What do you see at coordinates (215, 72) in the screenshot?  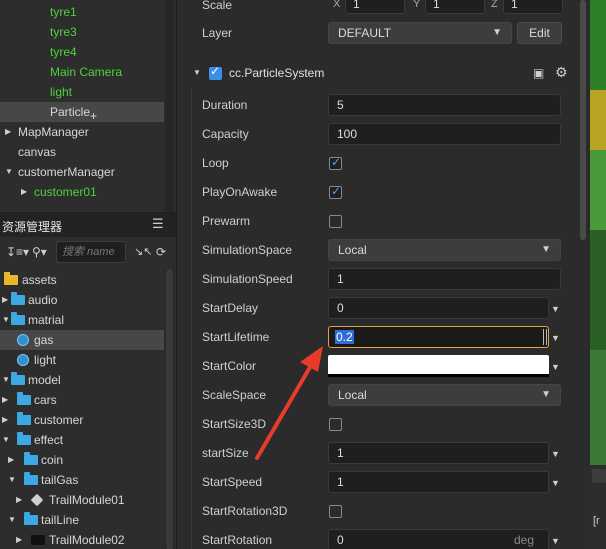 I see `component-enable-checkbox` at bounding box center [215, 72].